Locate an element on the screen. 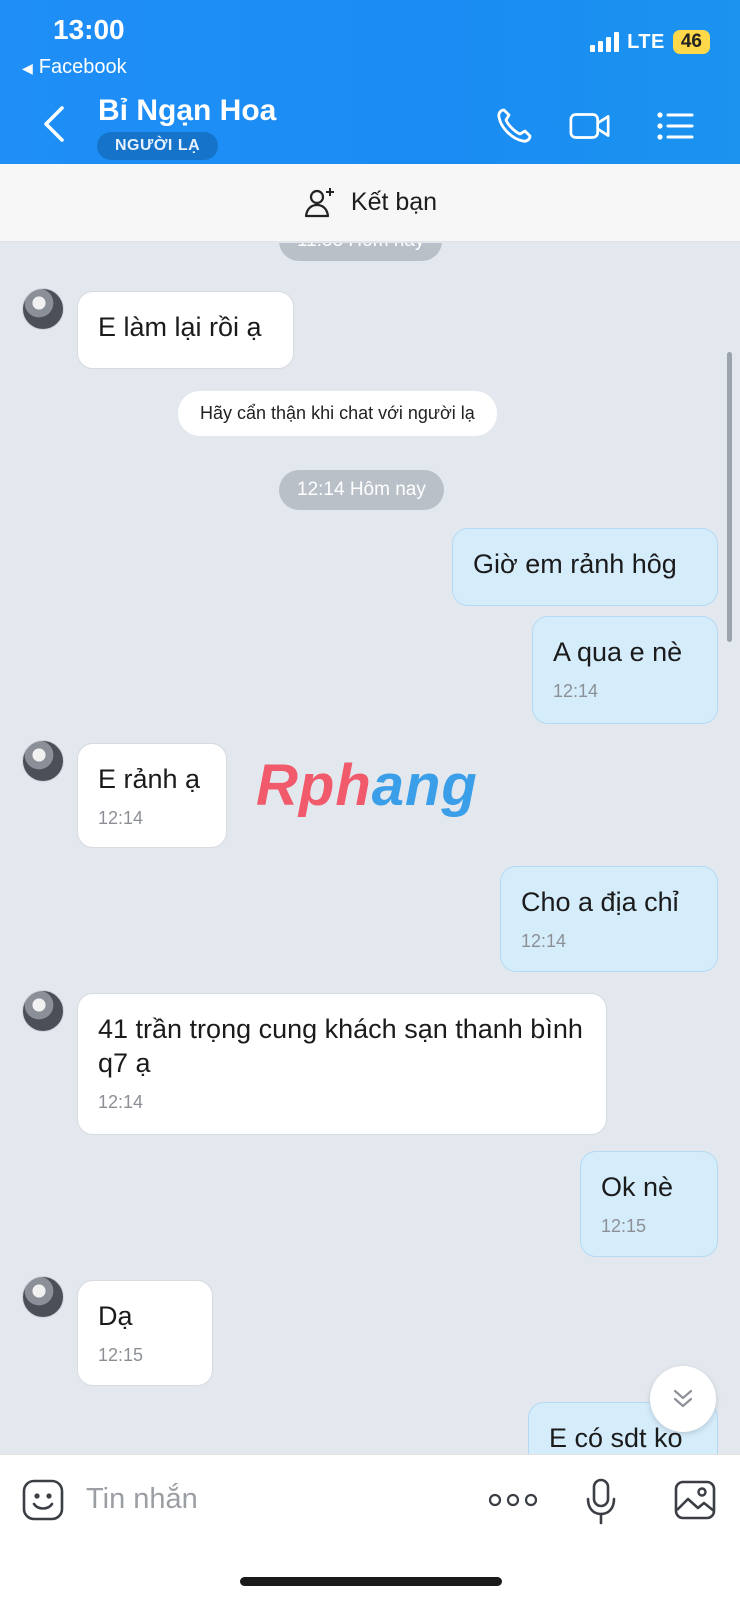 The width and height of the screenshot is (740, 1600). more-options-icon is located at coordinates (513, 1500).